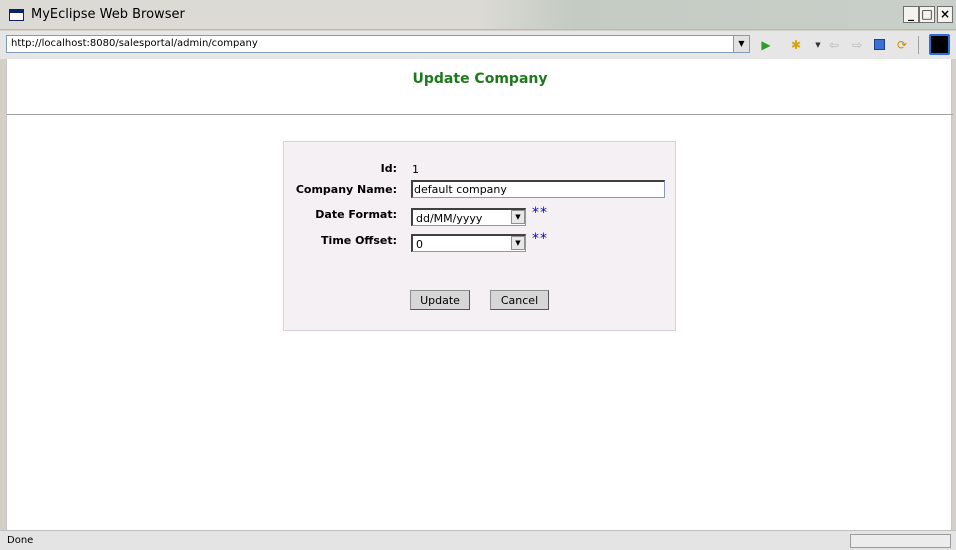  Describe the element at coordinates (346, 189) in the screenshot. I see `company-name-label: Company Name:` at that location.